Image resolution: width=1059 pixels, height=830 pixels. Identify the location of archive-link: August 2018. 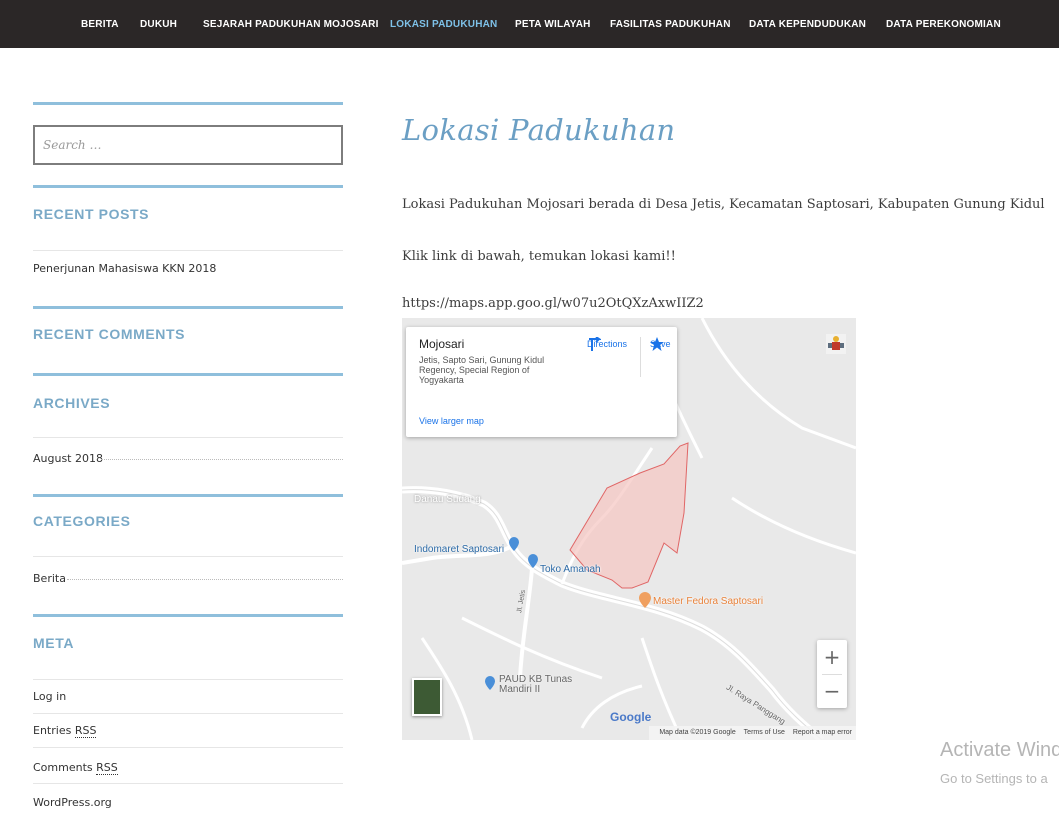
(68, 458).